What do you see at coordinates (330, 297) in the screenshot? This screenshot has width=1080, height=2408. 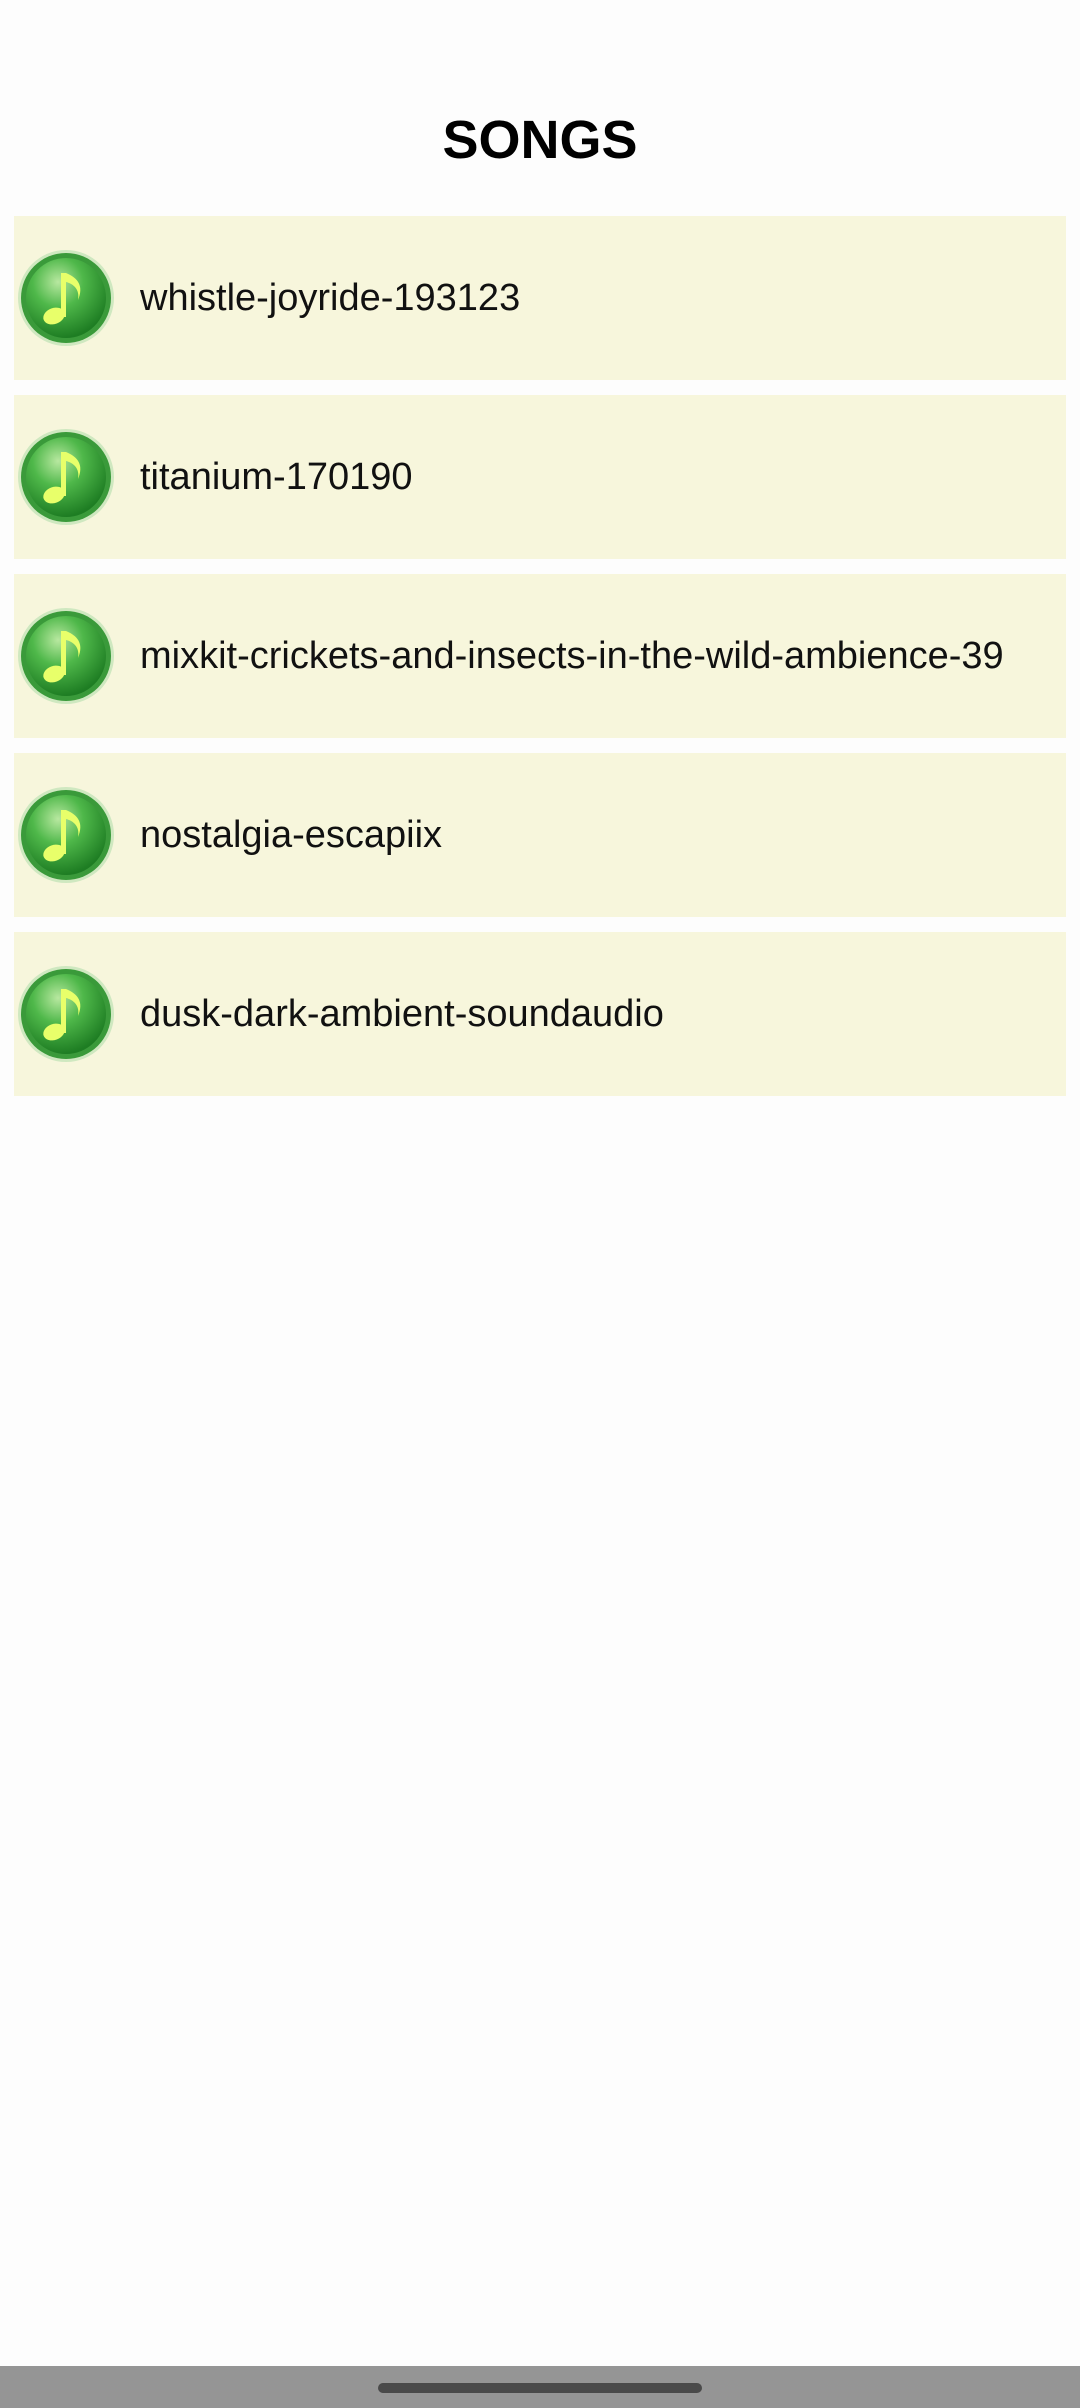 I see `song-title: whistle-joyride-193123` at bounding box center [330, 297].